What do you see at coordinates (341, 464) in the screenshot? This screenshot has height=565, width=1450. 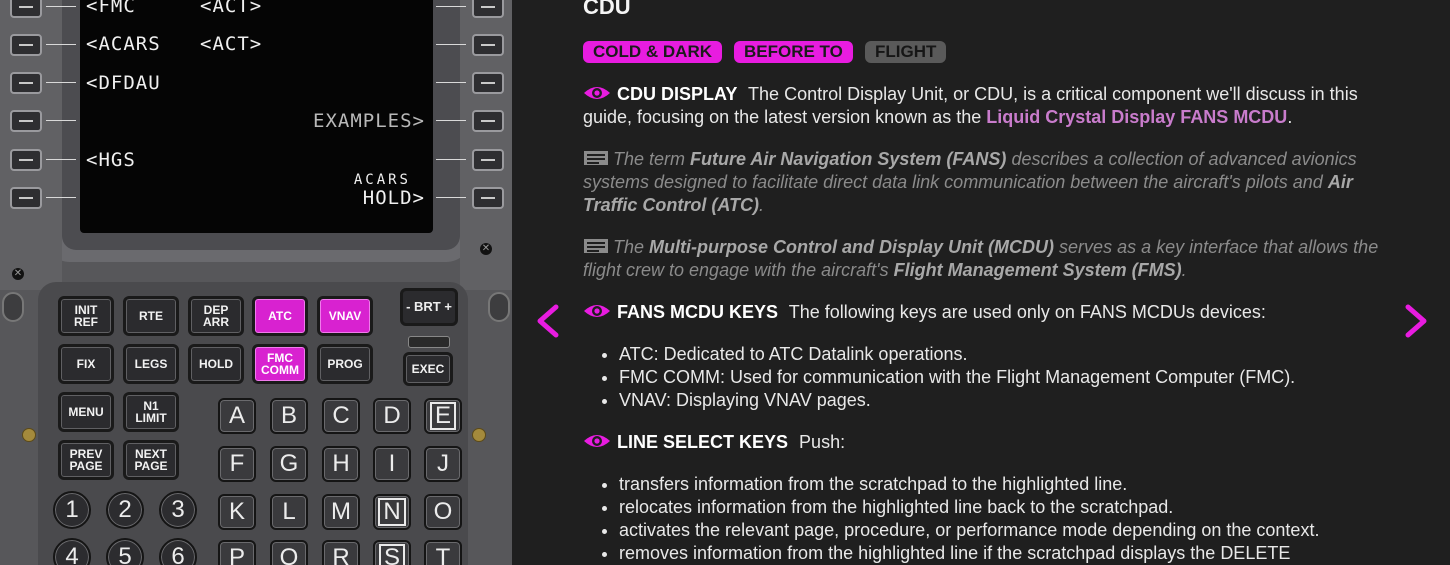 I see `key-h: H` at bounding box center [341, 464].